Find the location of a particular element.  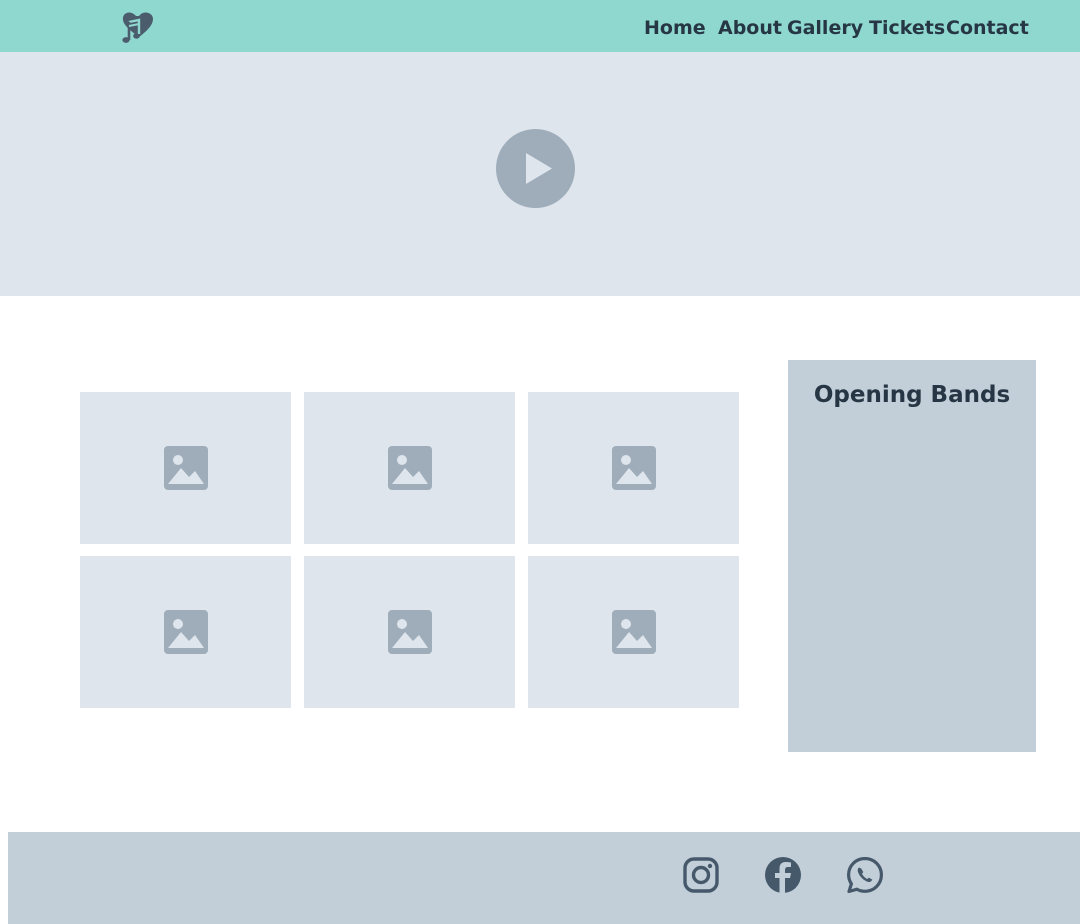

whatsapp-icon is located at coordinates (865, 875).